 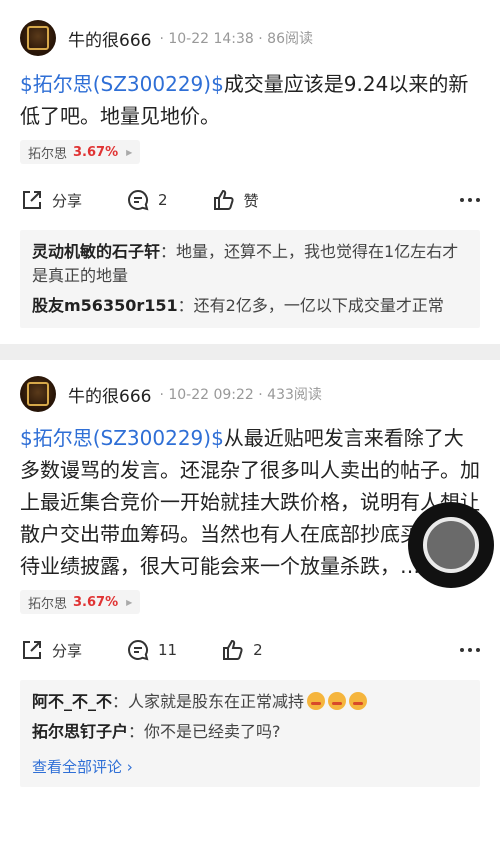 I want to click on comment-user: 灵动机敏的石子轩, so click(x=96, y=251).